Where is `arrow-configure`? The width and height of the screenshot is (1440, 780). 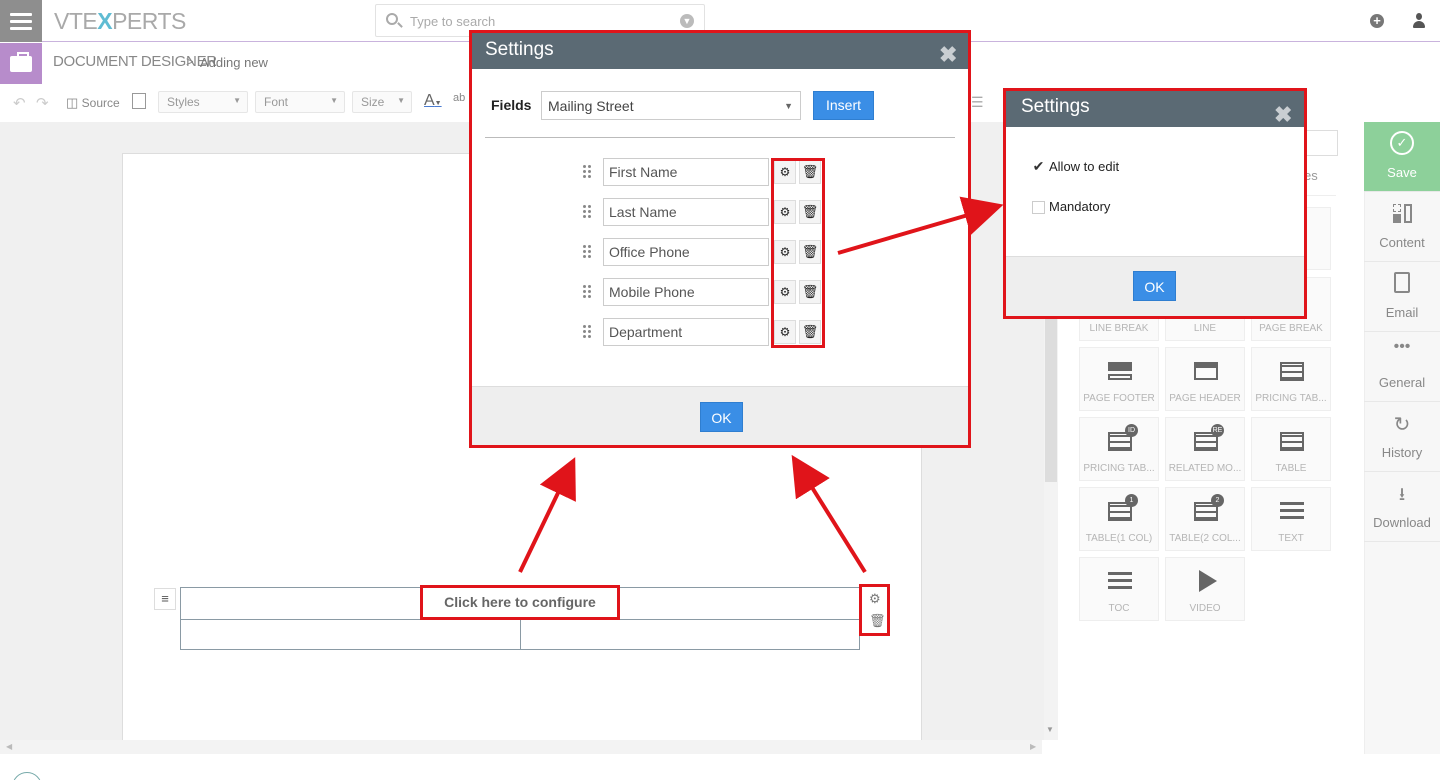
arrow-configure is located at coordinates (547, 515).